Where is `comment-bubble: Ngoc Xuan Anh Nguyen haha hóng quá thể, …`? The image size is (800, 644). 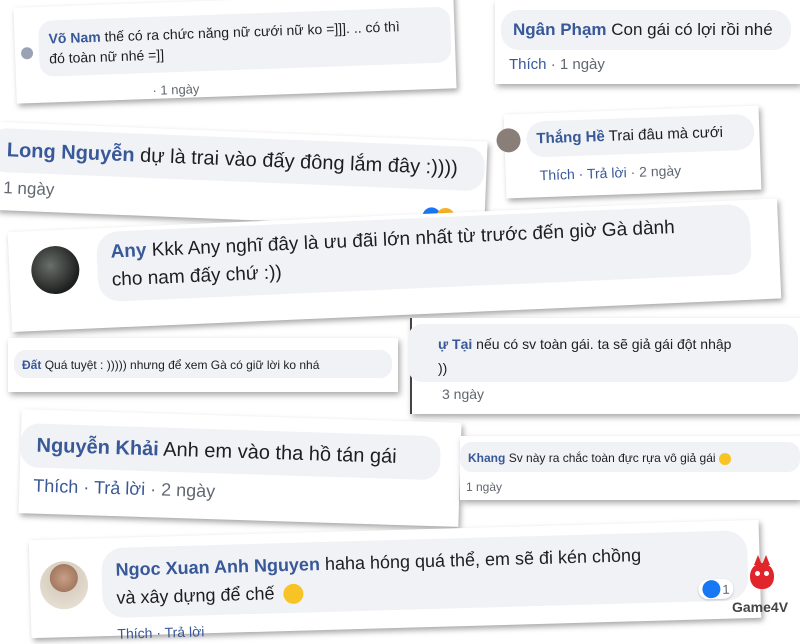
comment-bubble: Ngoc Xuan Anh Nguyen haha hóng quá thể, … is located at coordinates (425, 574).